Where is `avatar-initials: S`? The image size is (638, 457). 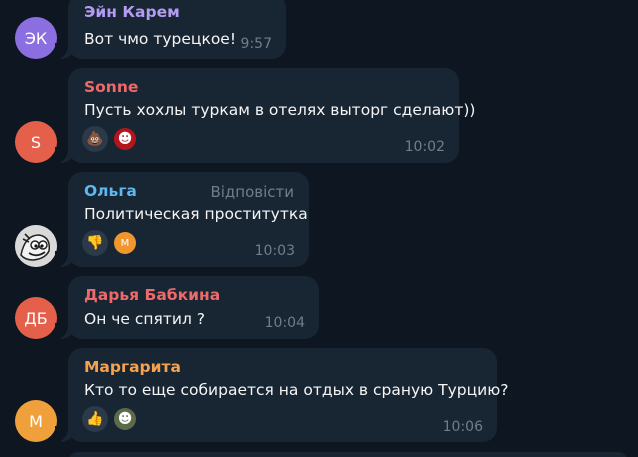
avatar-initials: S is located at coordinates (36, 142).